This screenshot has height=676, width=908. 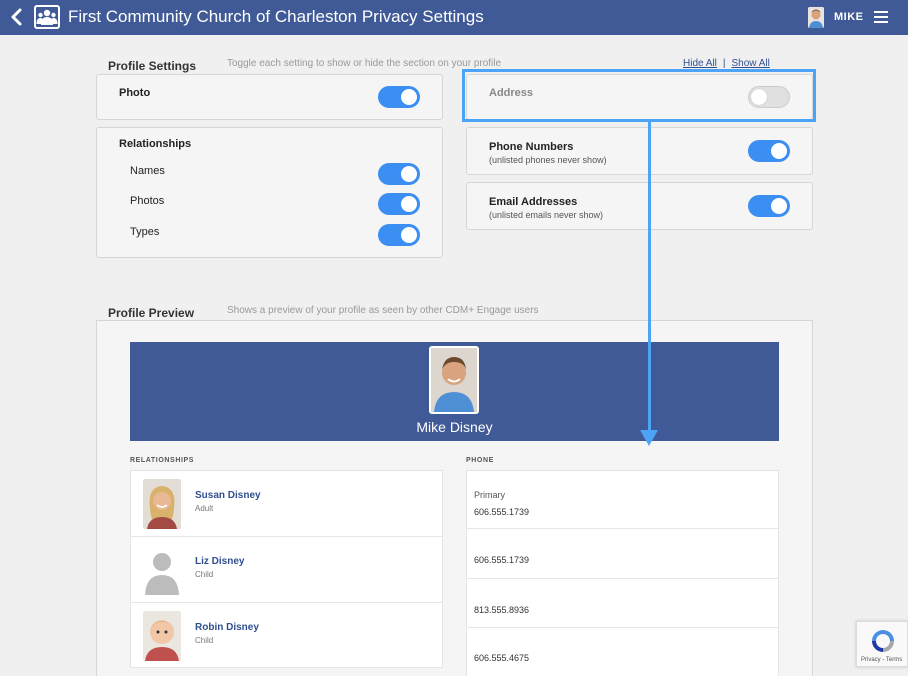 I want to click on relationship-row: Liz Disney Child, so click(x=287, y=570).